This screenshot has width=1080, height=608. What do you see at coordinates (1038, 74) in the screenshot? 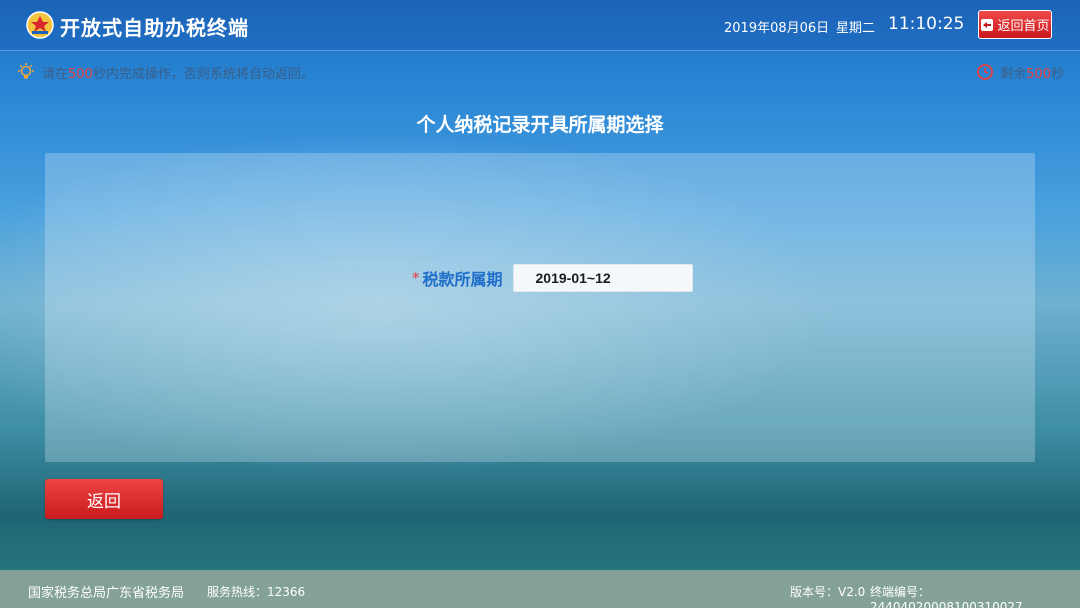
I see `timer-seconds: 500` at bounding box center [1038, 74].